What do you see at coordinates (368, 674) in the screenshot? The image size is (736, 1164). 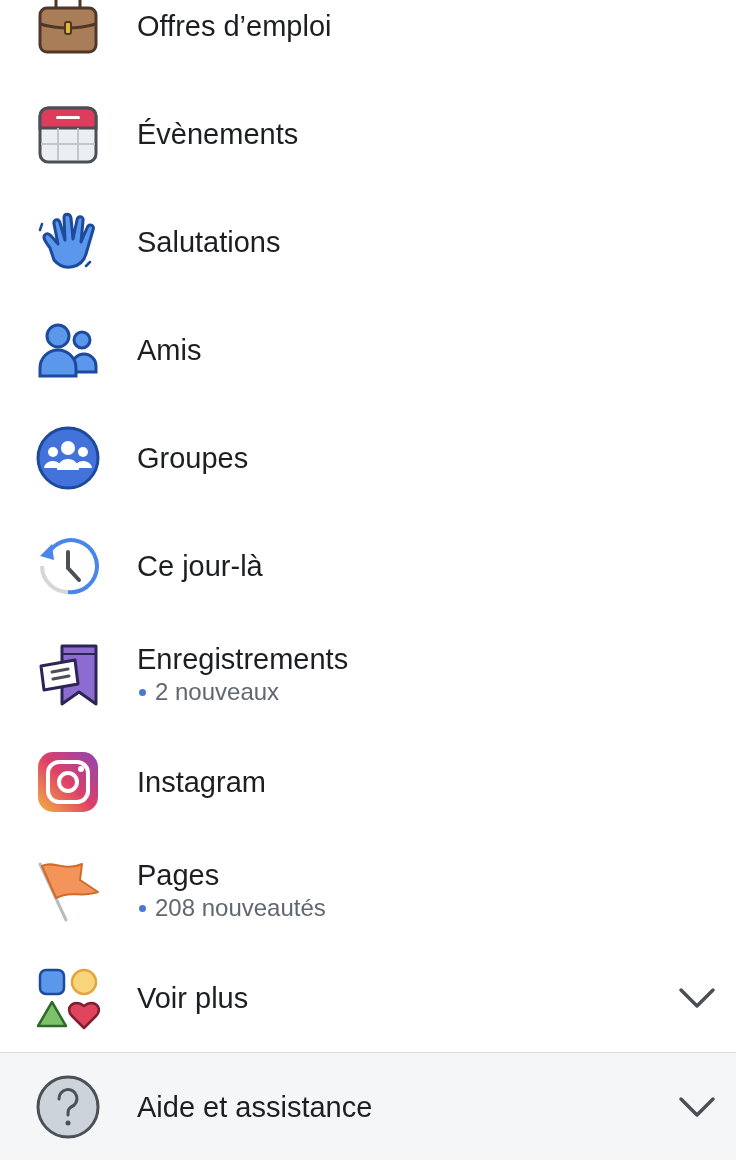 I see `menu-item: Enregistrements 2 nouveaux` at bounding box center [368, 674].